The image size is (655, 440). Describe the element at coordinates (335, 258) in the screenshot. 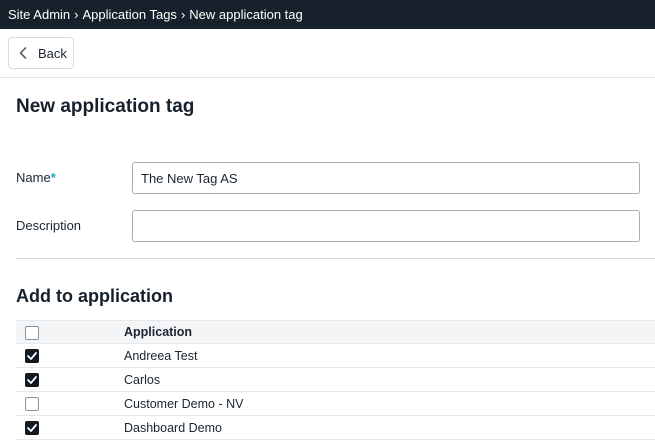

I see `section-divider` at that location.